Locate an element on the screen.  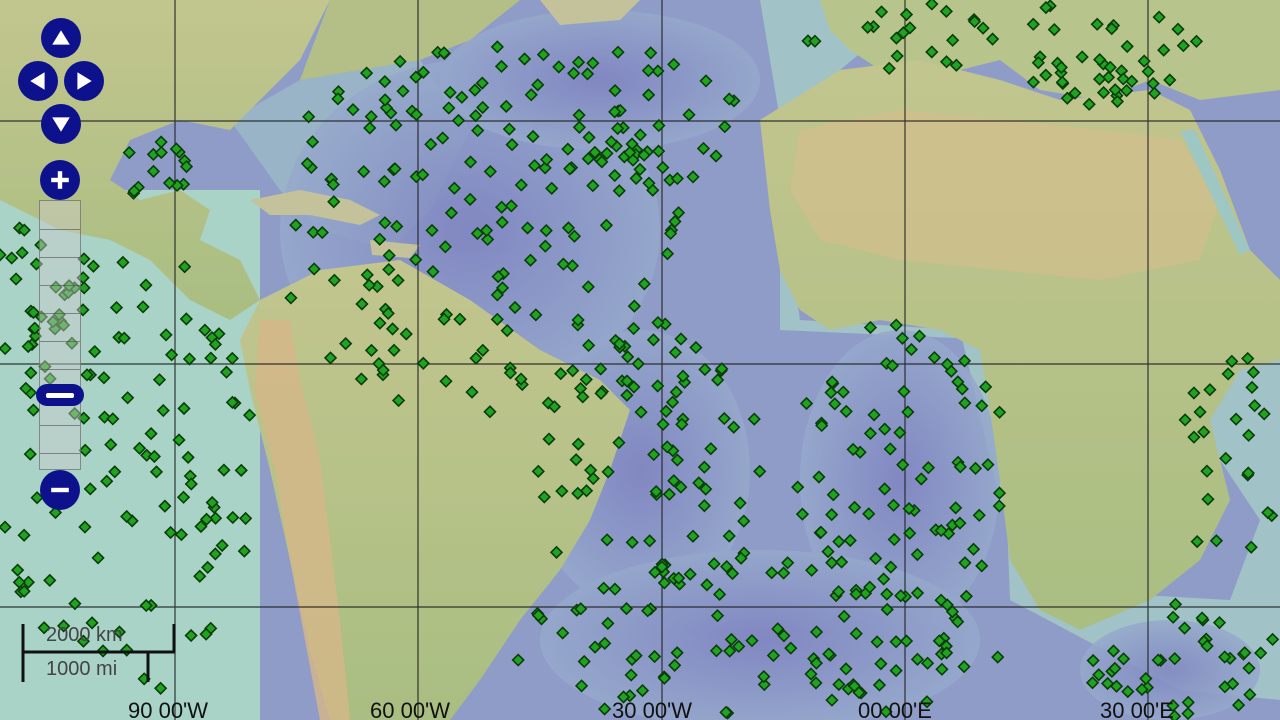
zoom-bar is located at coordinates (60, 335).